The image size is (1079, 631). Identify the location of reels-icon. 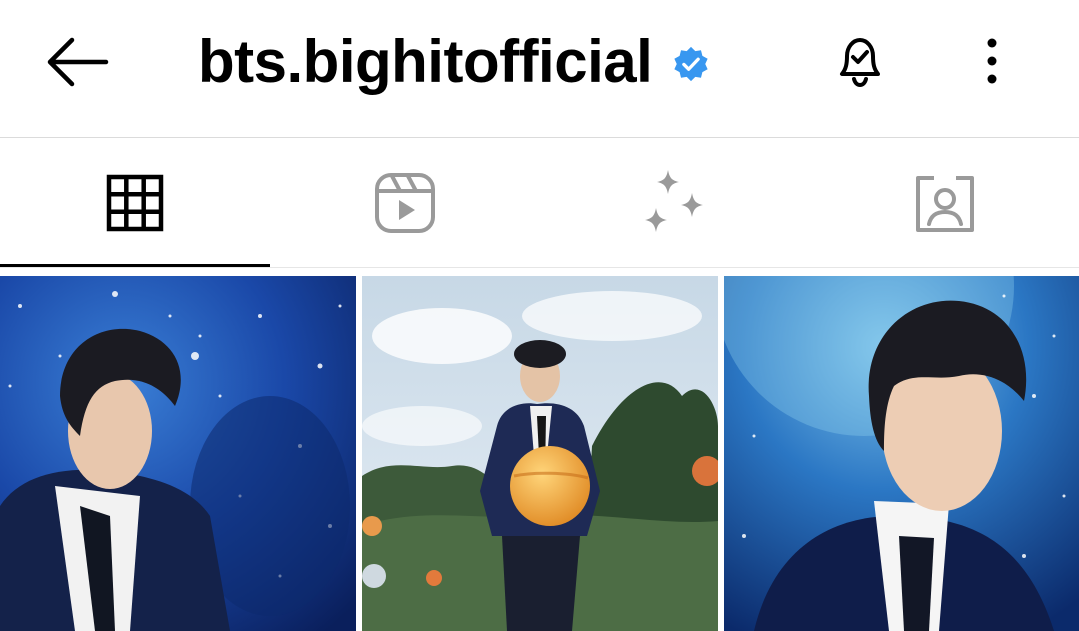
(405, 203).